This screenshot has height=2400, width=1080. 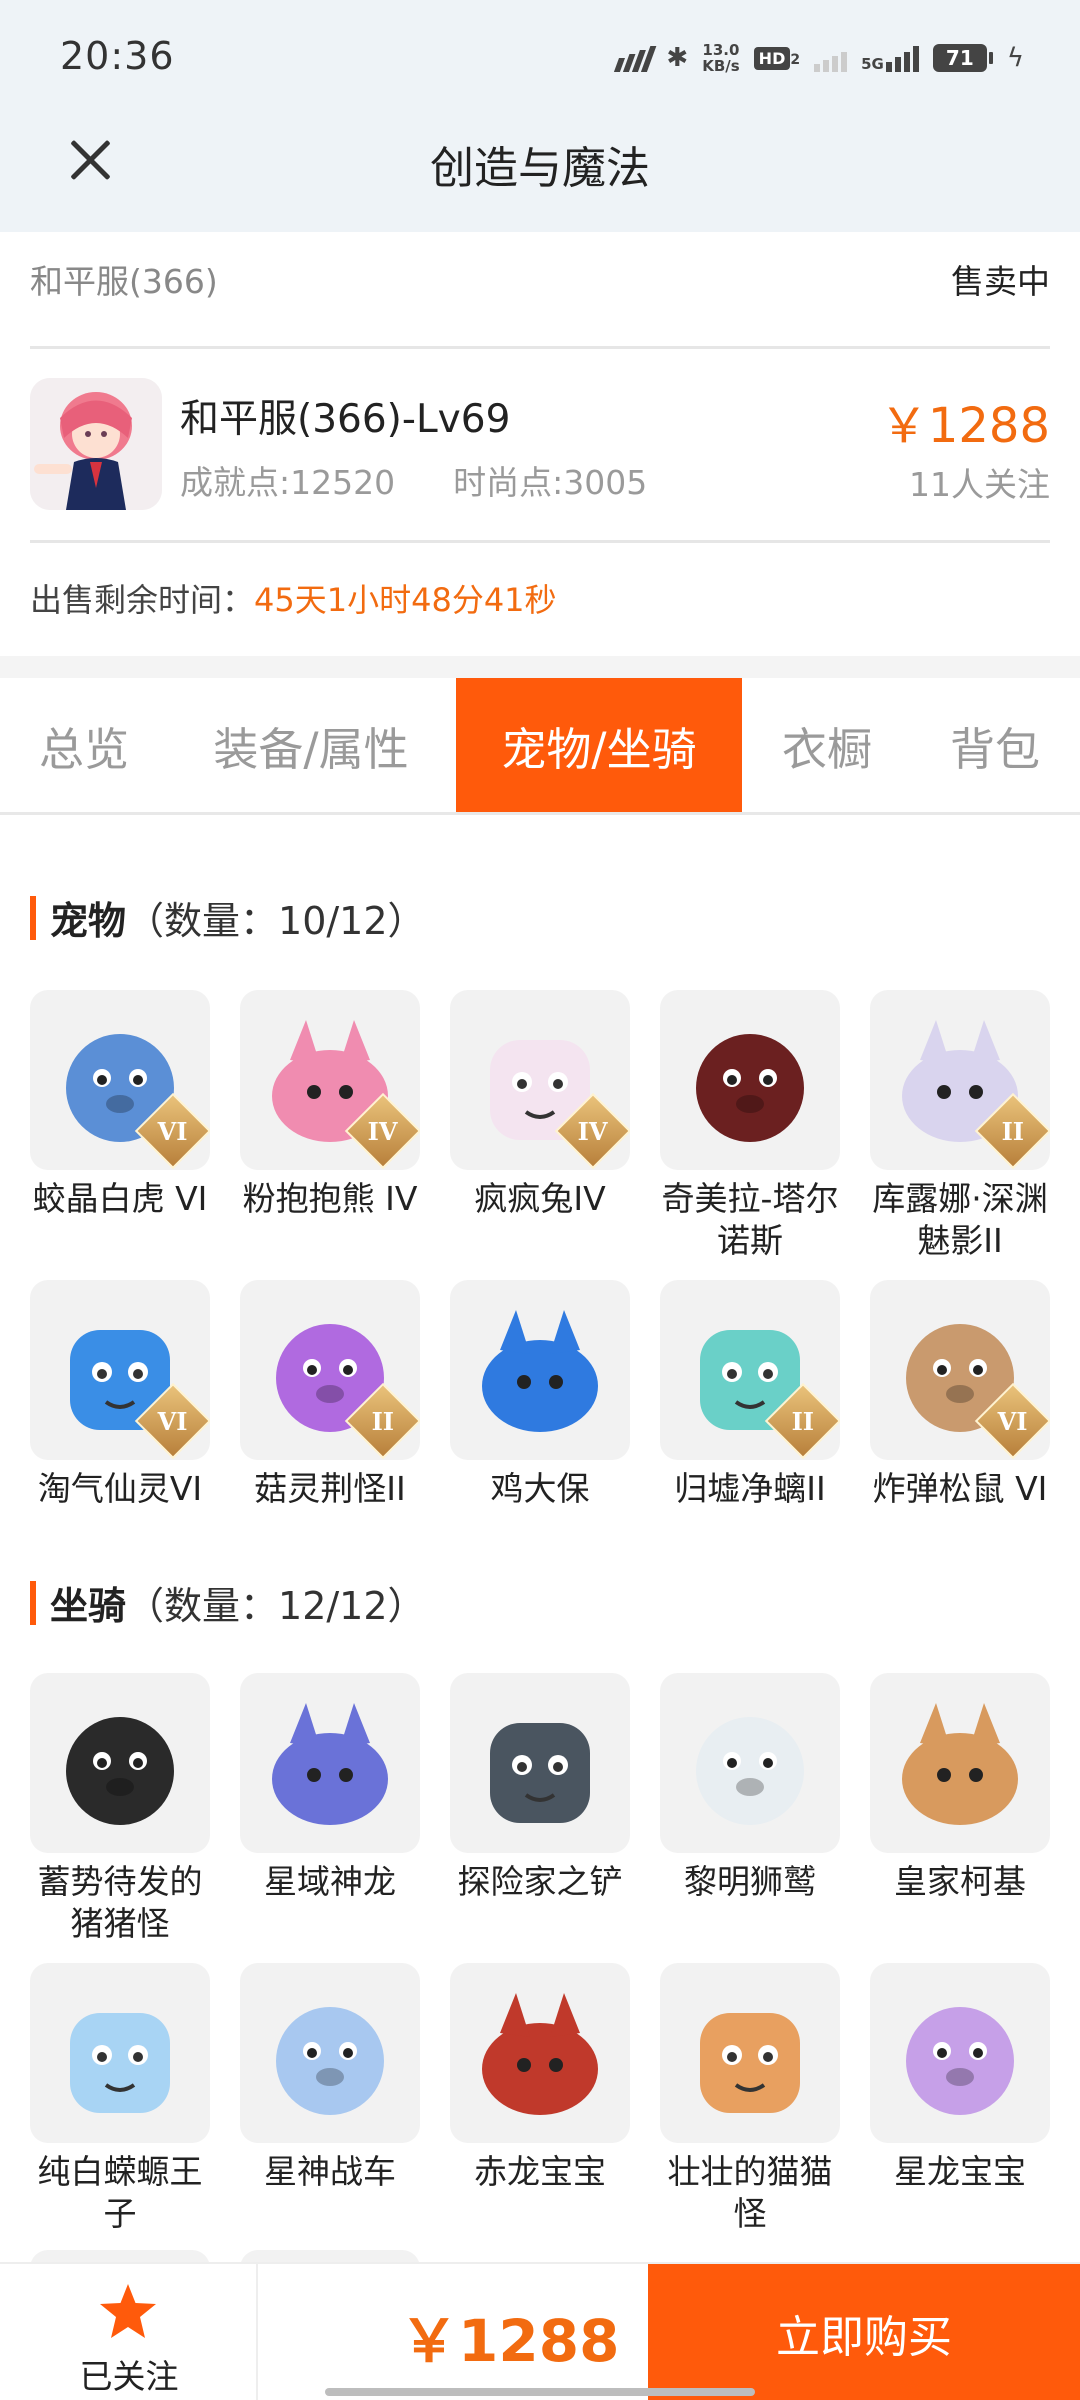 I want to click on pets-item: 奇美拉-塔尔诺斯, so click(x=750, y=1126).